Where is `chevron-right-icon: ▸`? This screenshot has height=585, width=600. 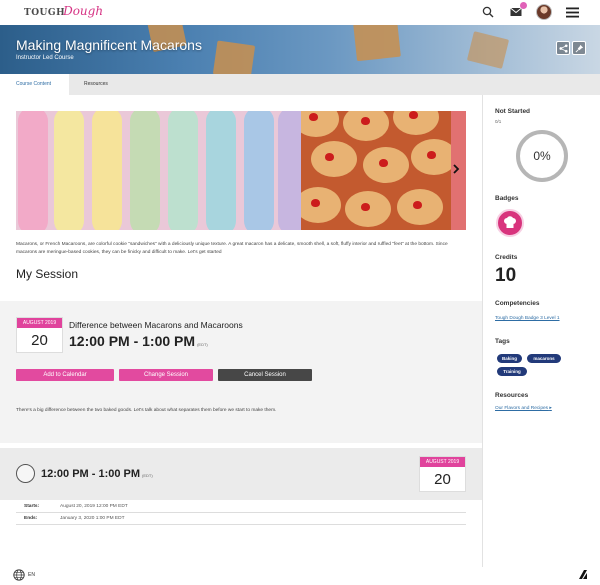 chevron-right-icon: ▸ is located at coordinates (550, 408).